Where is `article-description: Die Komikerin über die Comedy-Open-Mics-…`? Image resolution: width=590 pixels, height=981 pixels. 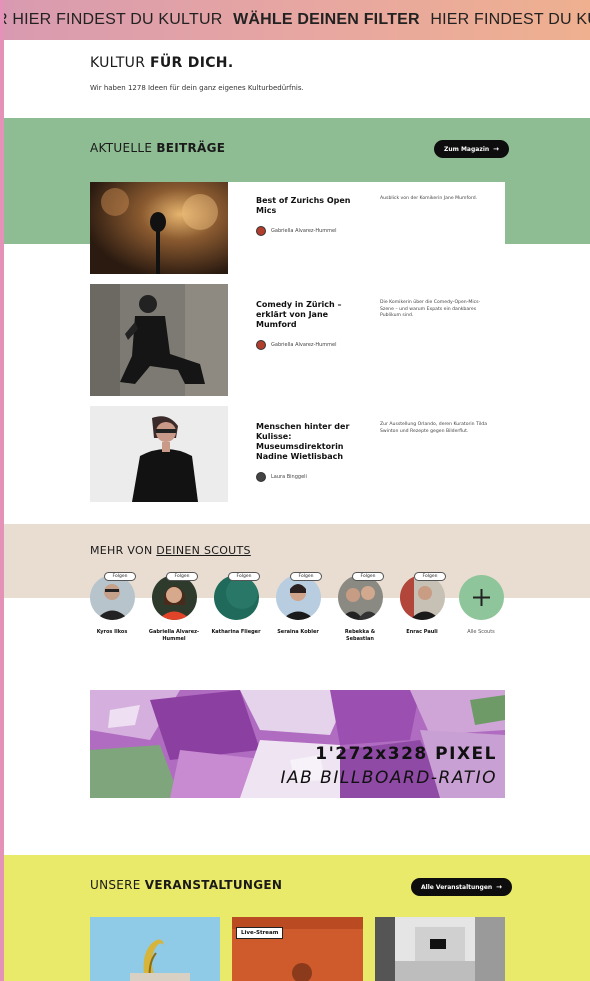
article-description: Die Komikerin über die Comedy-Open-Mics-… is located at coordinates (430, 309).